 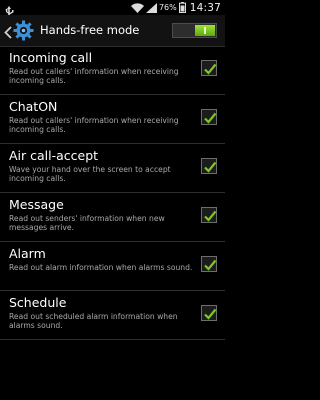 I want to click on item-title: Schedule, so click(x=38, y=302).